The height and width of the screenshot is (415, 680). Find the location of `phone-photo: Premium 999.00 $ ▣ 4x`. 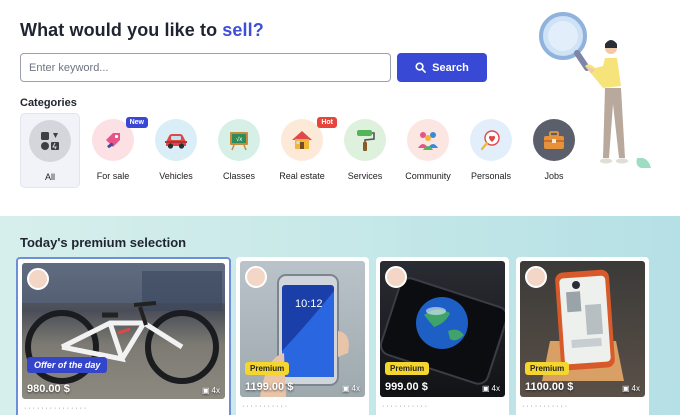

phone-photo: Premium 999.00 $ ▣ 4x is located at coordinates (442, 329).